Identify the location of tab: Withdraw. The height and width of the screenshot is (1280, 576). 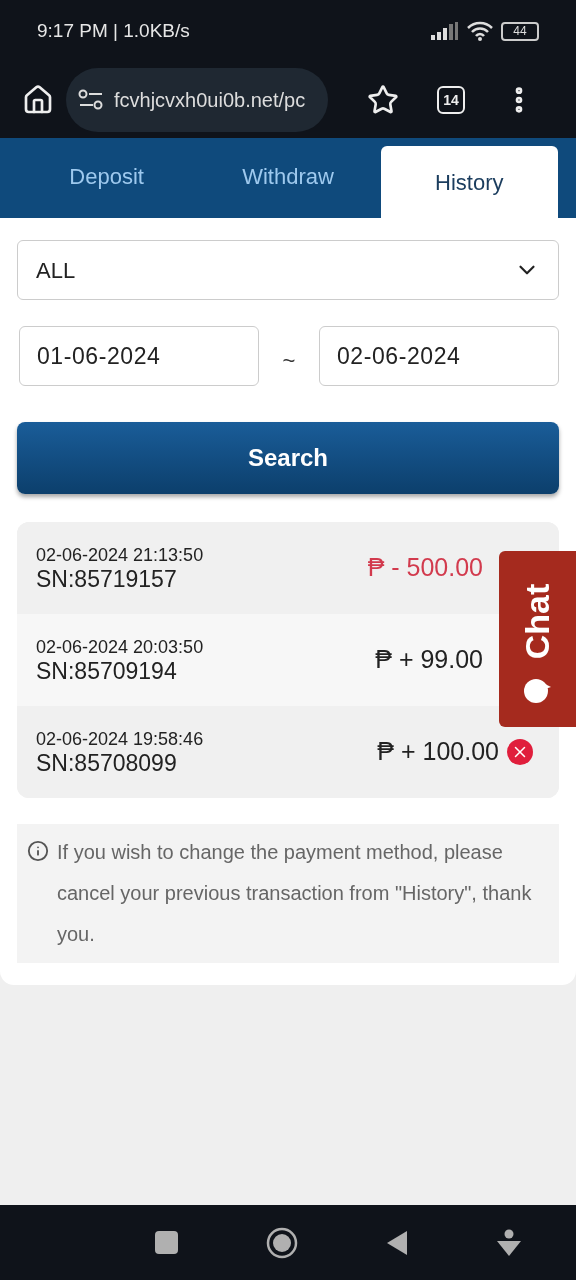
(288, 178).